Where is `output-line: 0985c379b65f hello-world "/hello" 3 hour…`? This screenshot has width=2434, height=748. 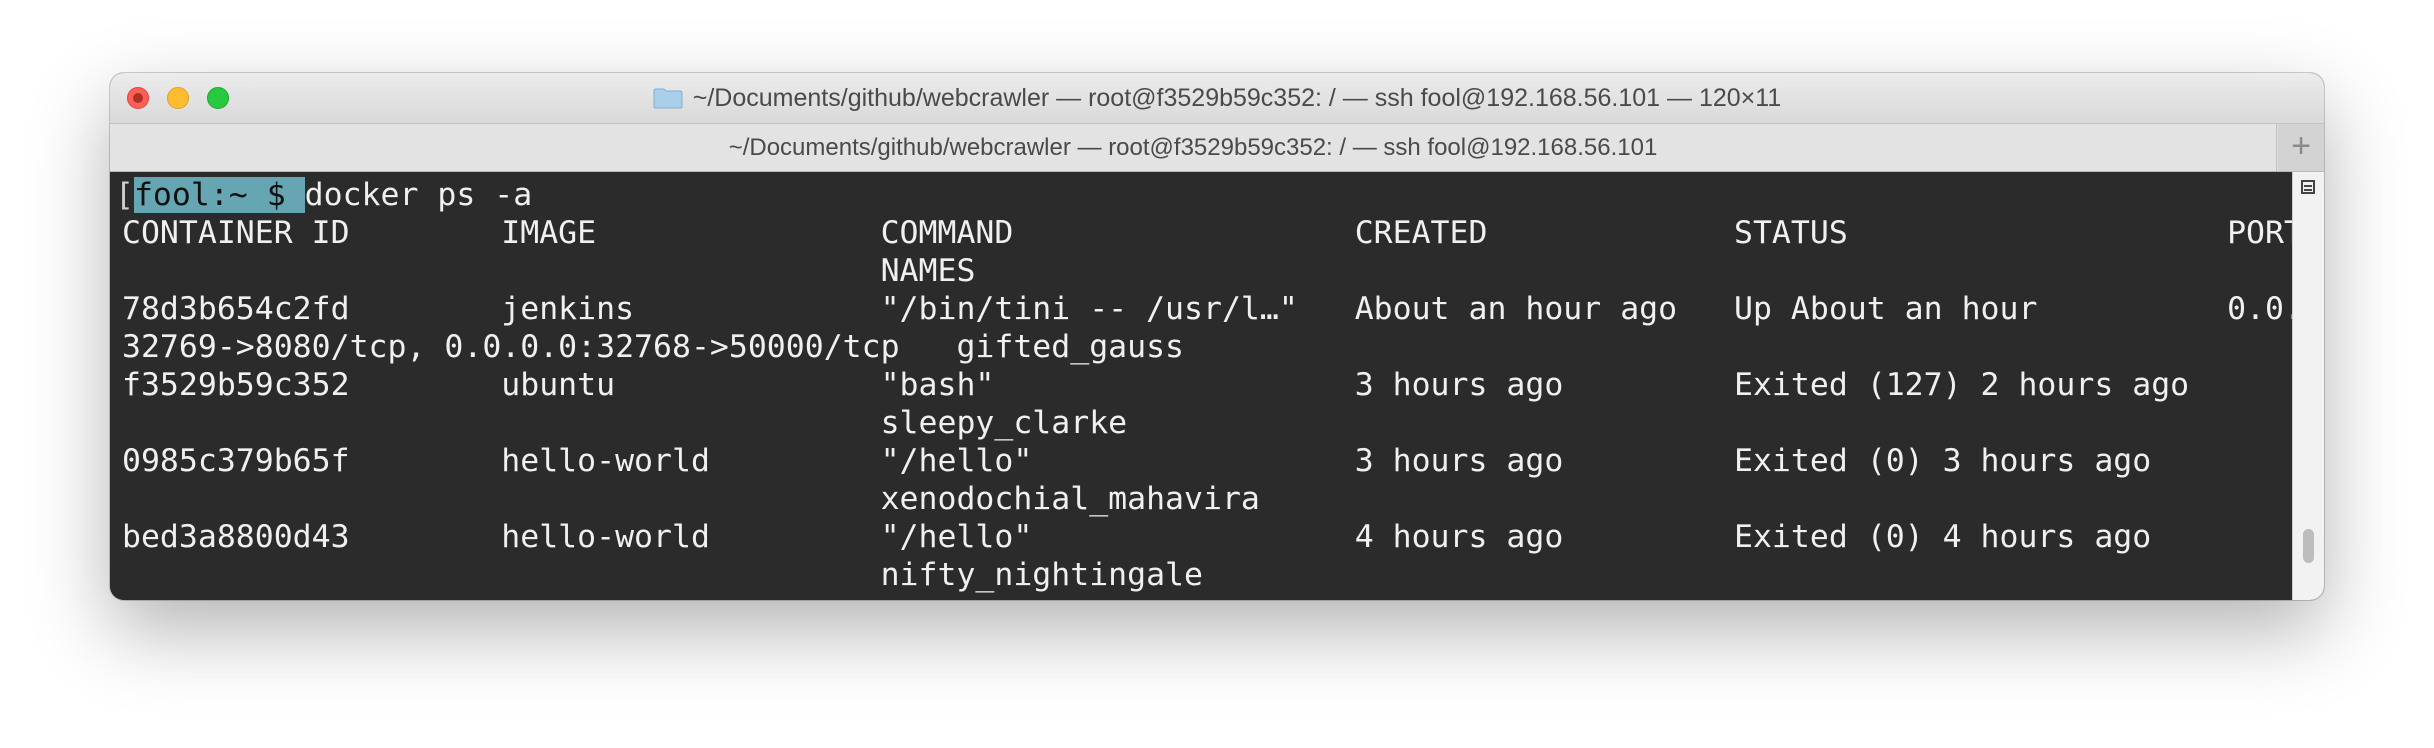 output-line: 0985c379b65f hello-world "/hello" 3 hour… is located at coordinates (1137, 461).